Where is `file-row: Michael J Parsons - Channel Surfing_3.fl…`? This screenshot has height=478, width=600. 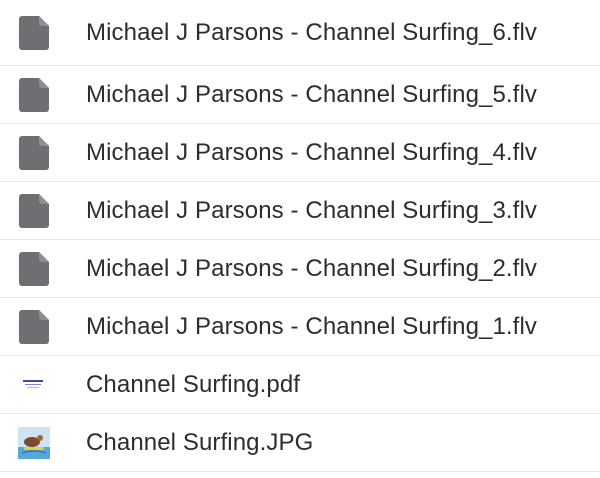 file-row: Michael J Parsons - Channel Surfing_3.fl… is located at coordinates (300, 211).